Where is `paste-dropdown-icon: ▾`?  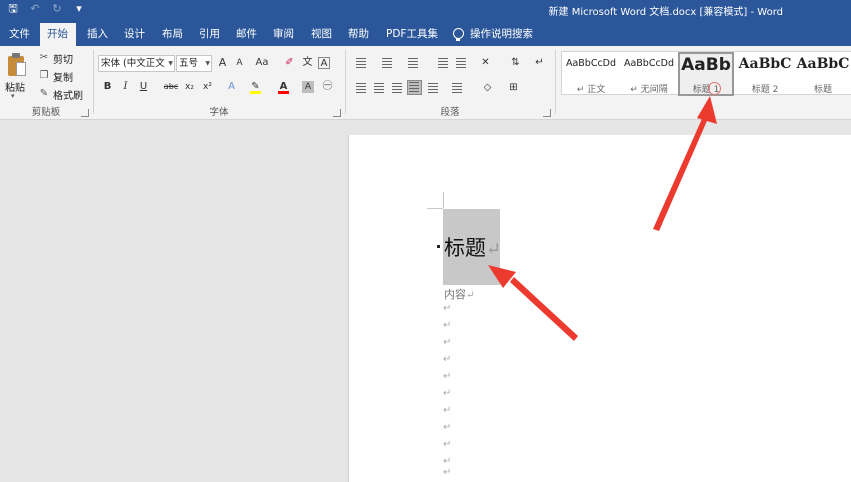 paste-dropdown-icon: ▾ is located at coordinates (13, 96).